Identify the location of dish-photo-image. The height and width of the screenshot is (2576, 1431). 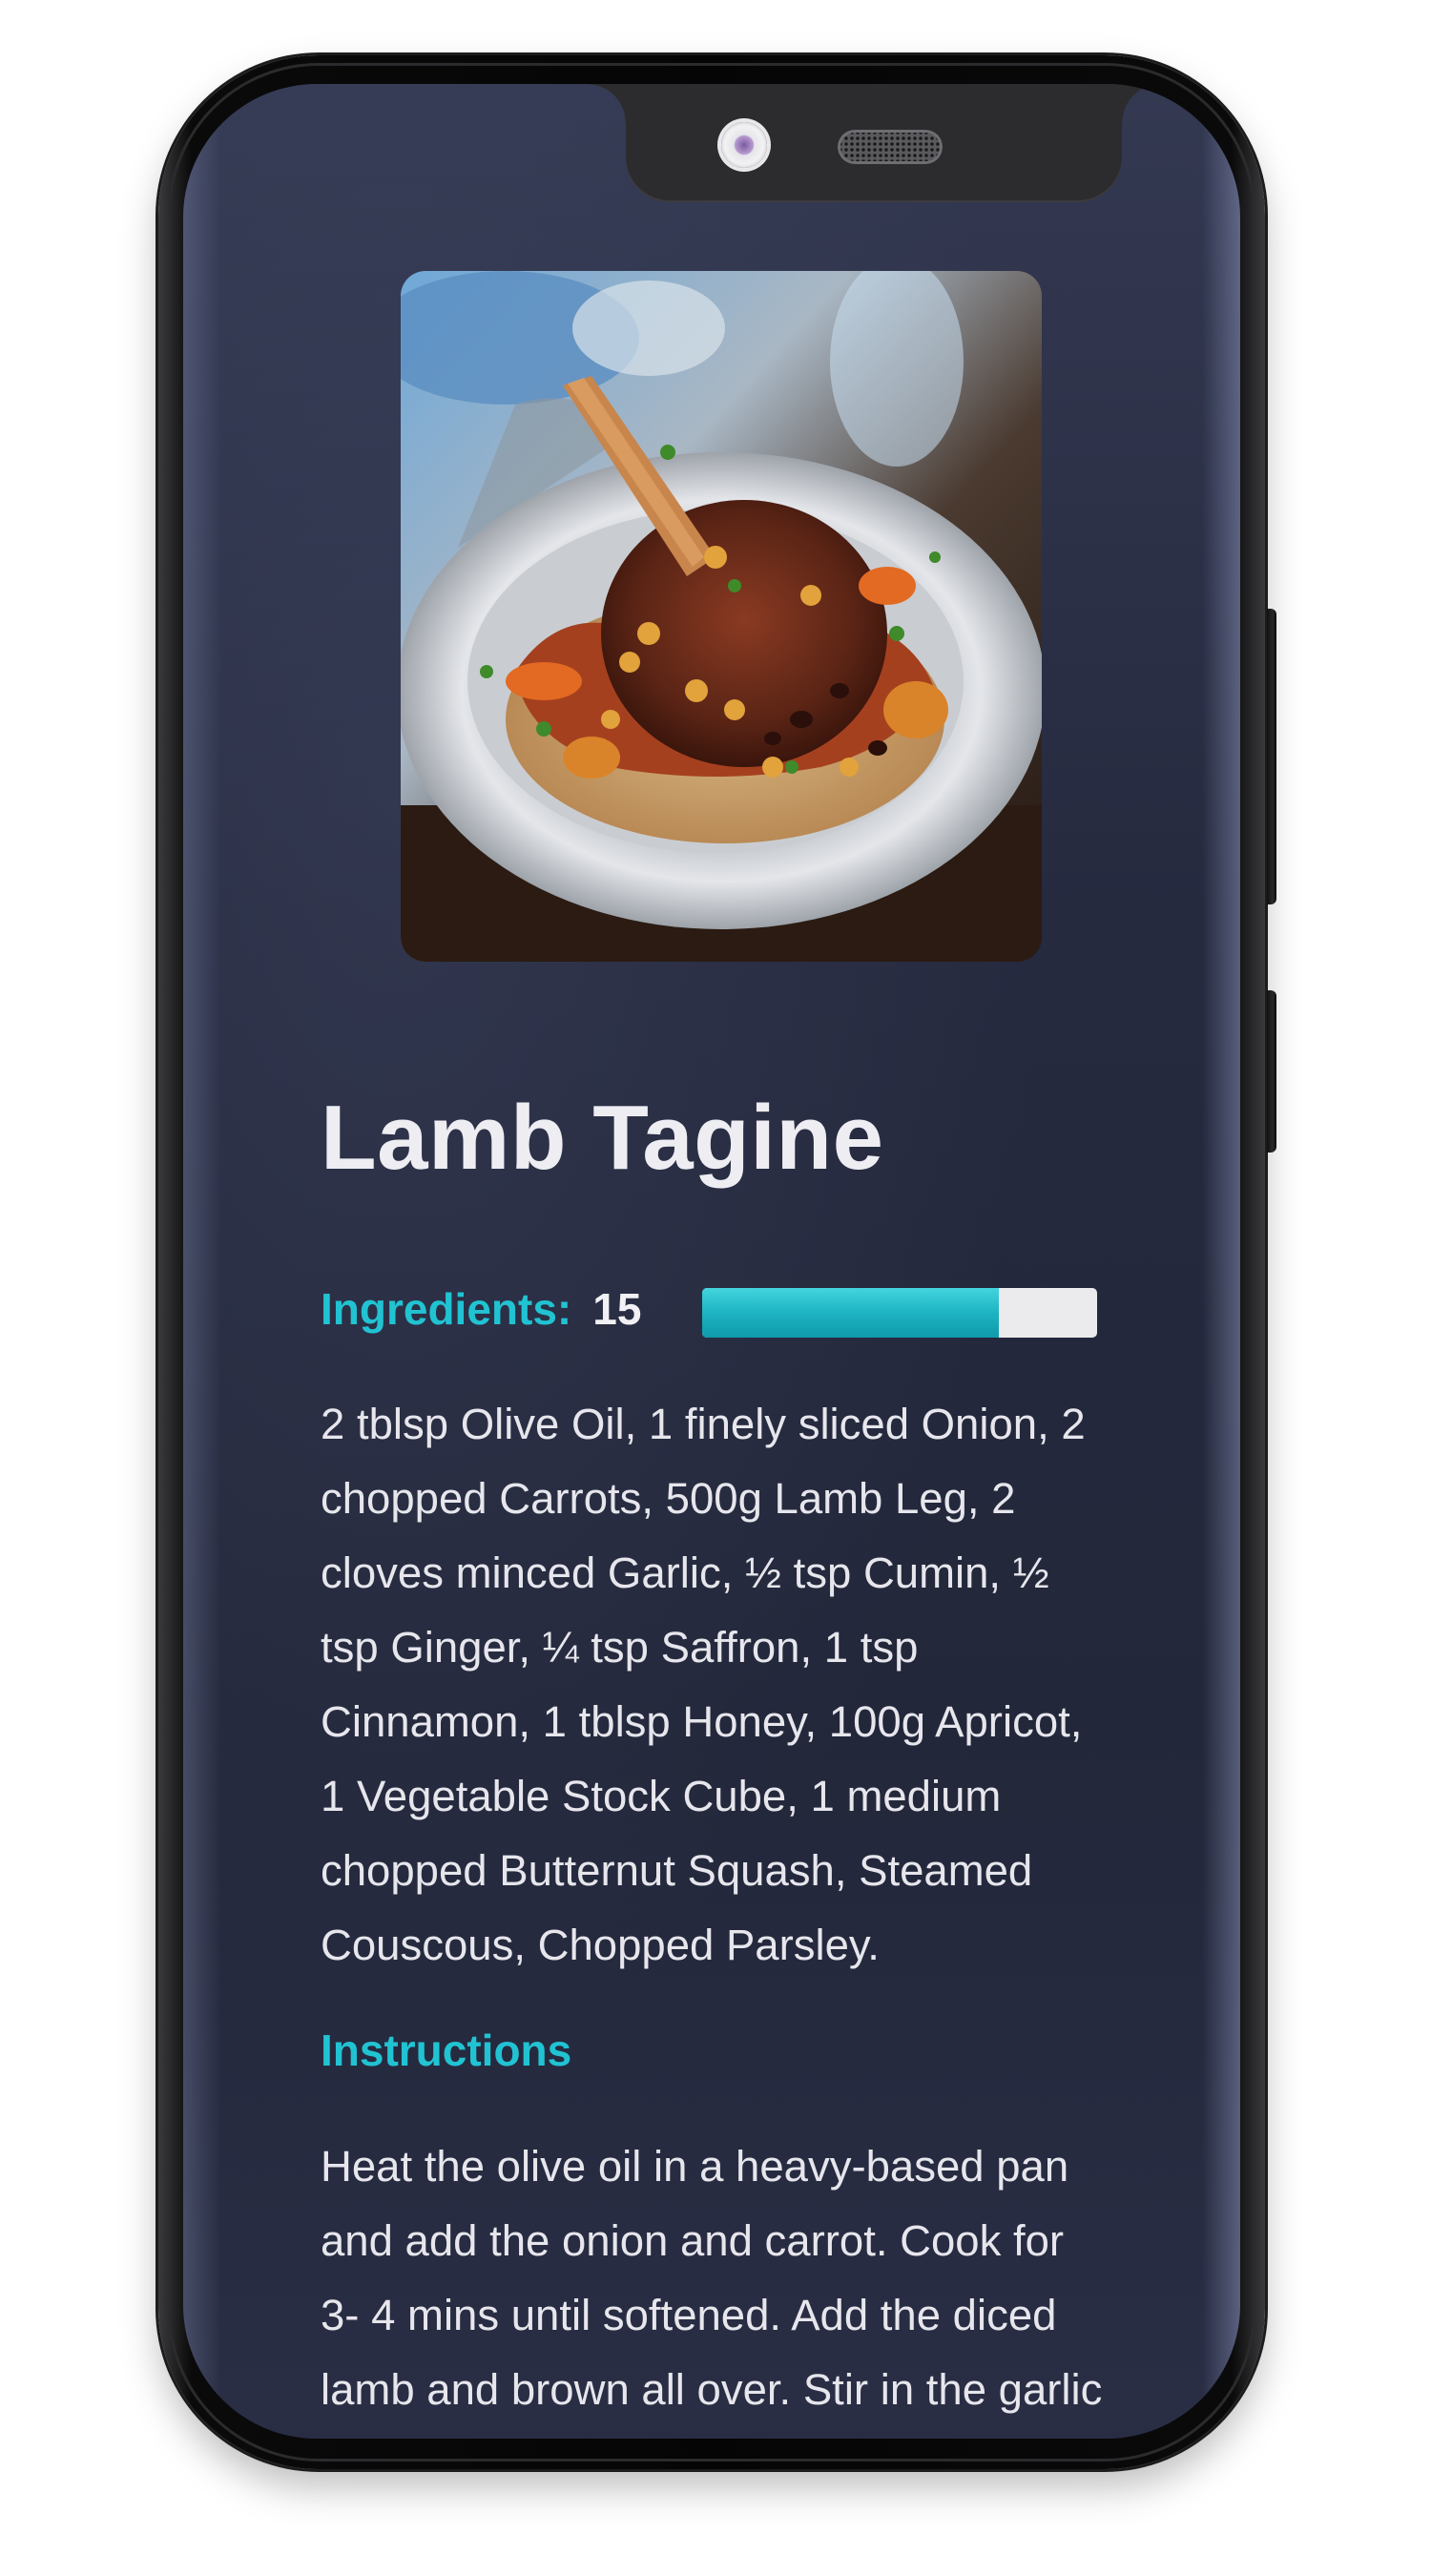
(721, 616).